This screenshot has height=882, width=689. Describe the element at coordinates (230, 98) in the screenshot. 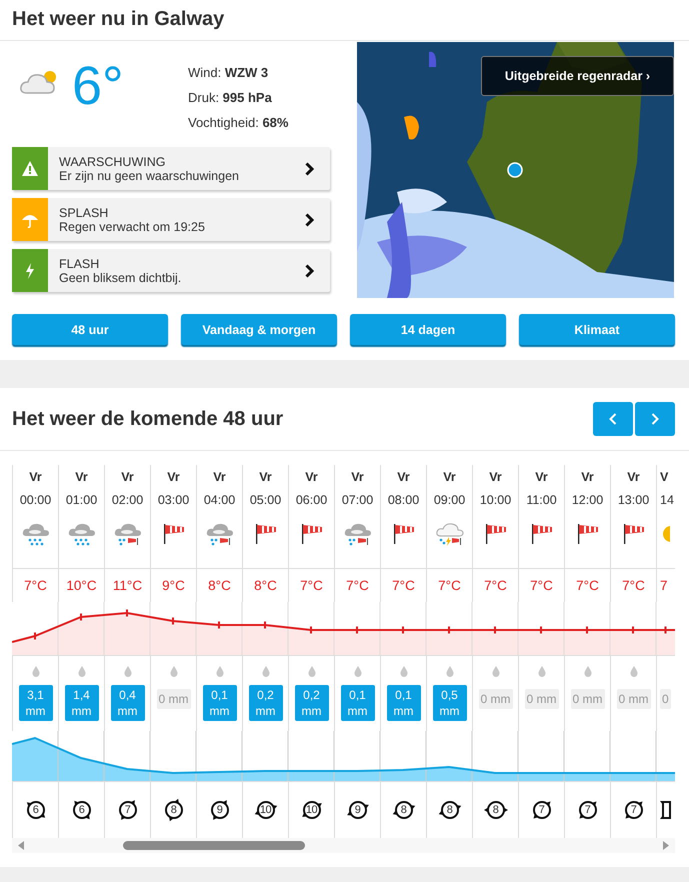

I see `weather-detail: Druk: 995 hPa` at that location.